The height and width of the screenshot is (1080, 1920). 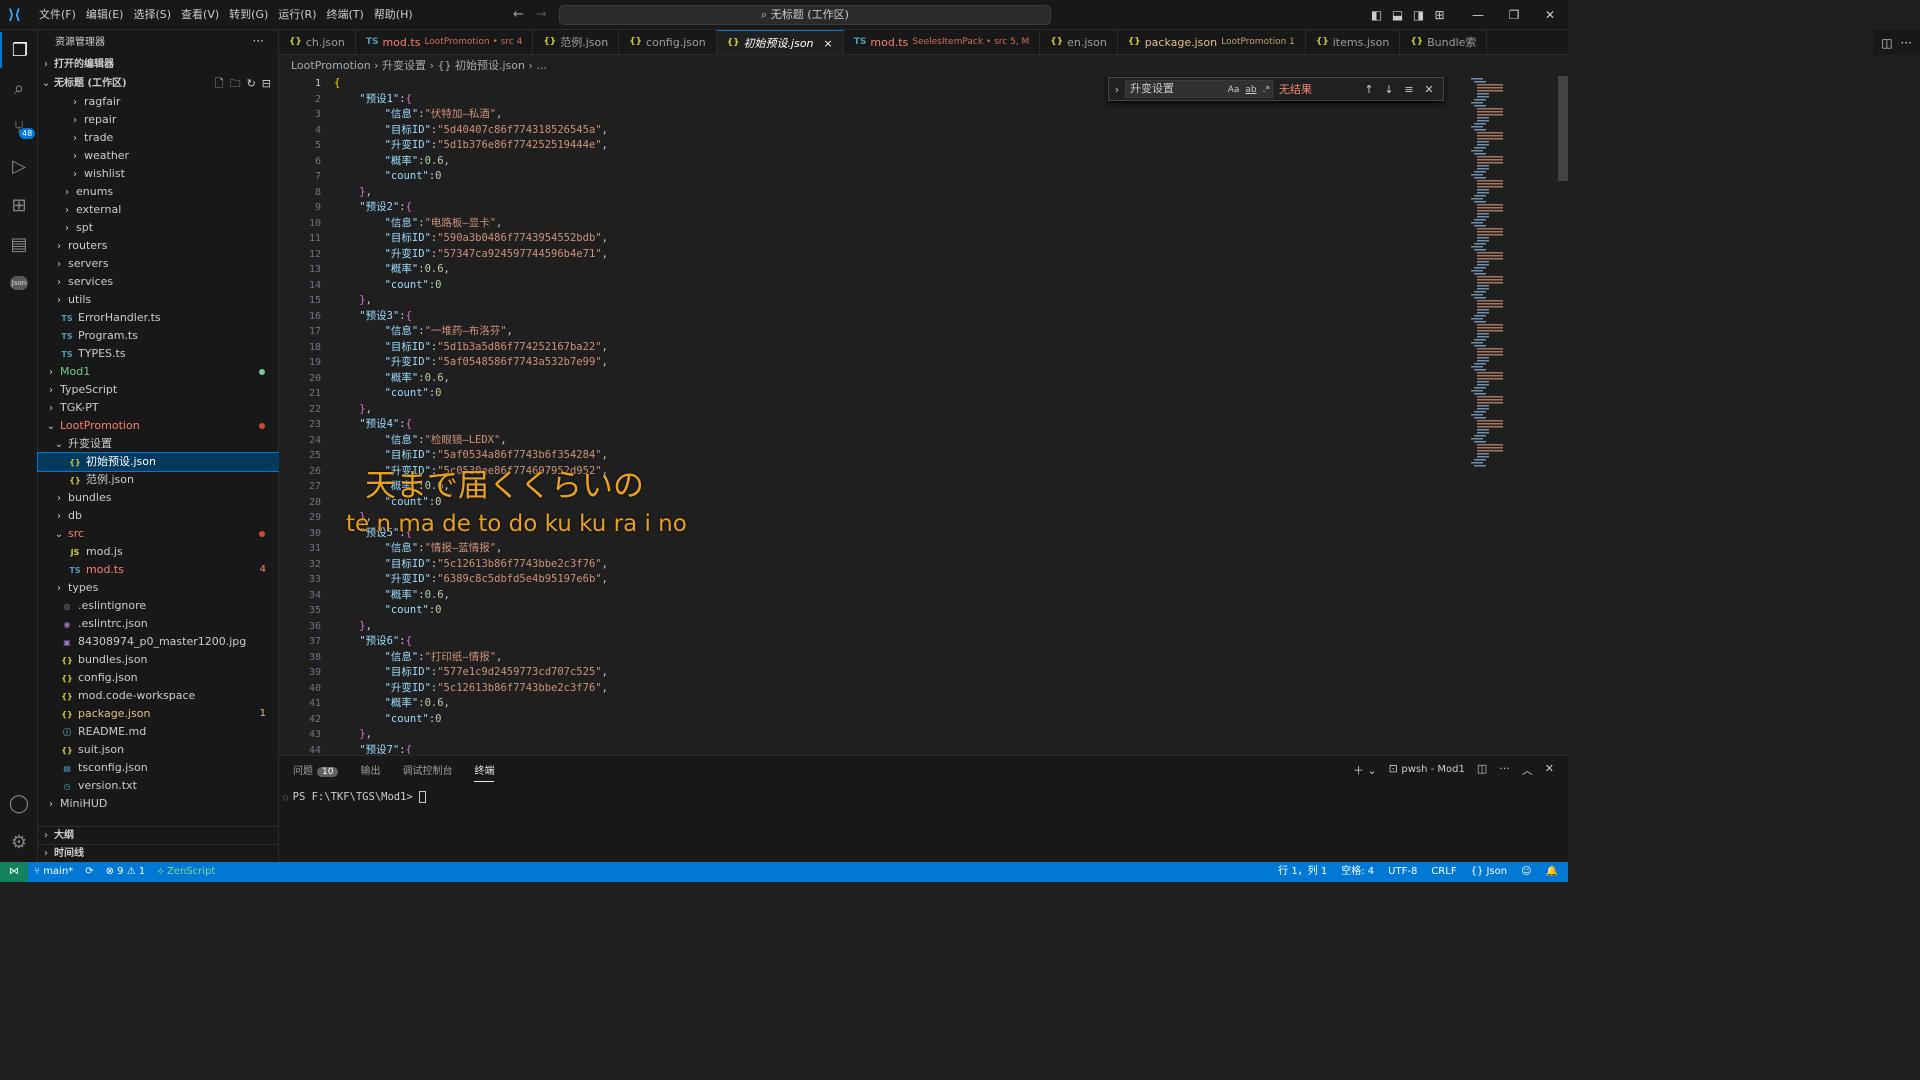 I want to click on code-line: "信息":"检眼镜—LEDX",, so click(x=420, y=441).